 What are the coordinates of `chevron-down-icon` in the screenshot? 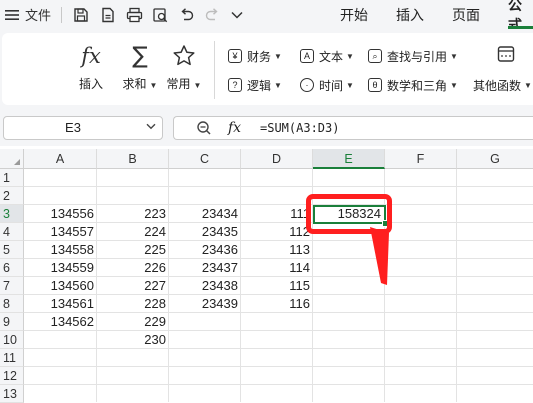 It's located at (151, 128).